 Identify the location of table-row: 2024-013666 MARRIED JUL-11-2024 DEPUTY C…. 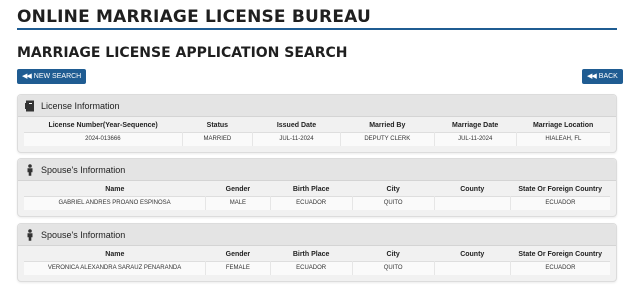
(317, 138).